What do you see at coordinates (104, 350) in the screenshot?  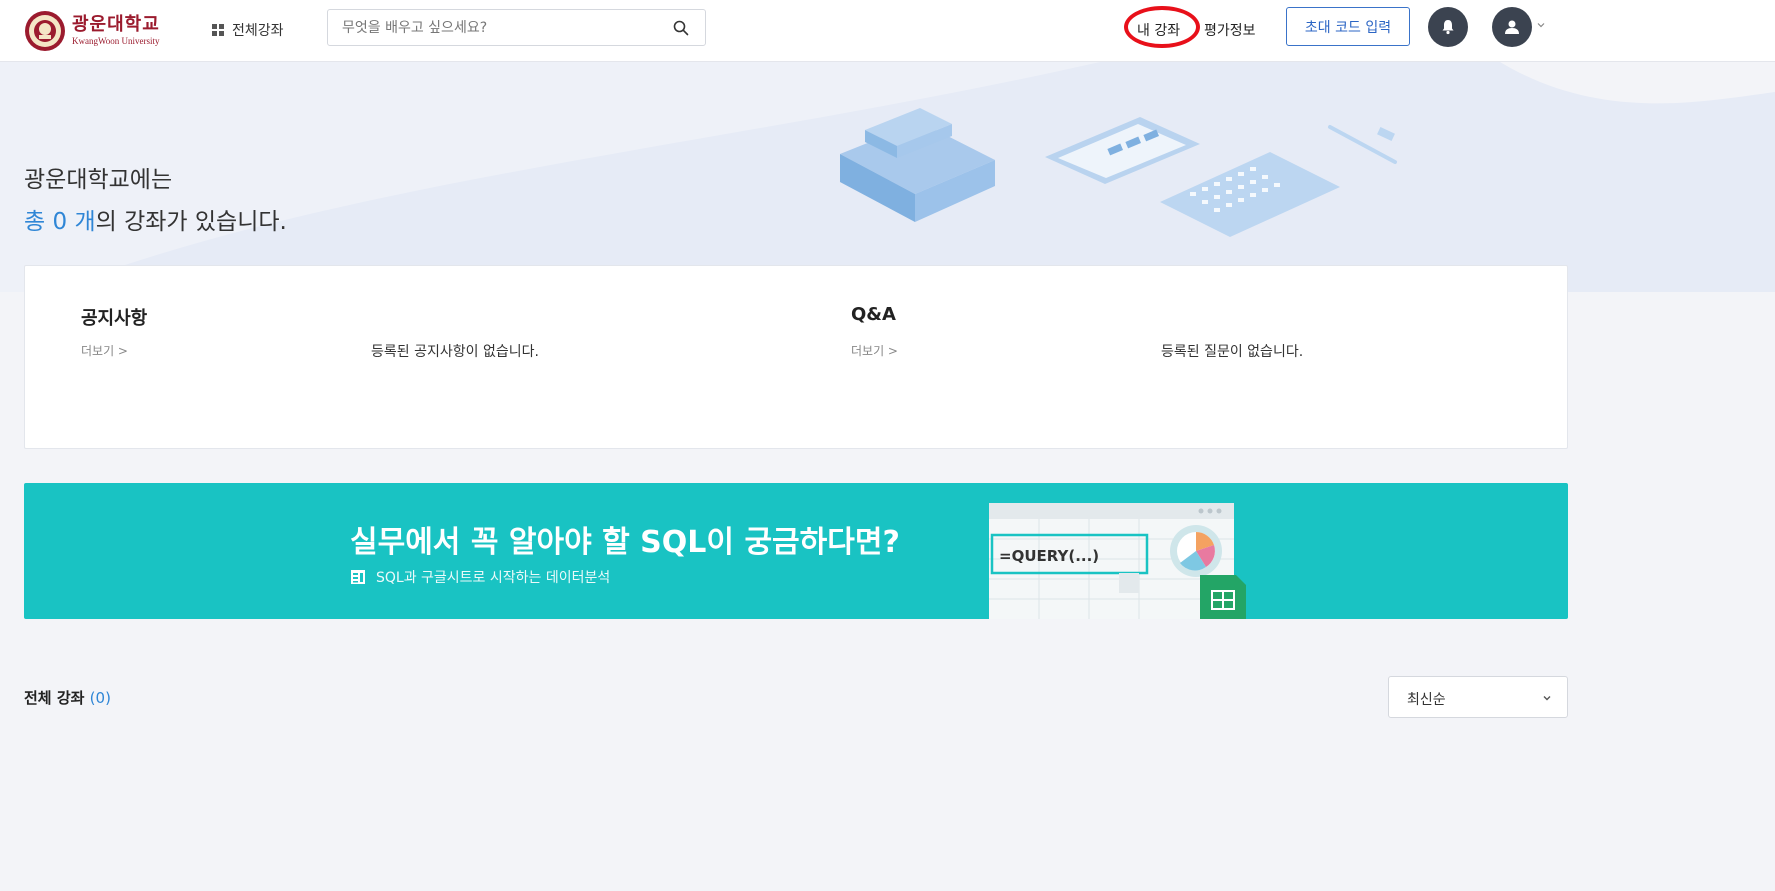 I see `notice-more-link: 더보기 >` at bounding box center [104, 350].